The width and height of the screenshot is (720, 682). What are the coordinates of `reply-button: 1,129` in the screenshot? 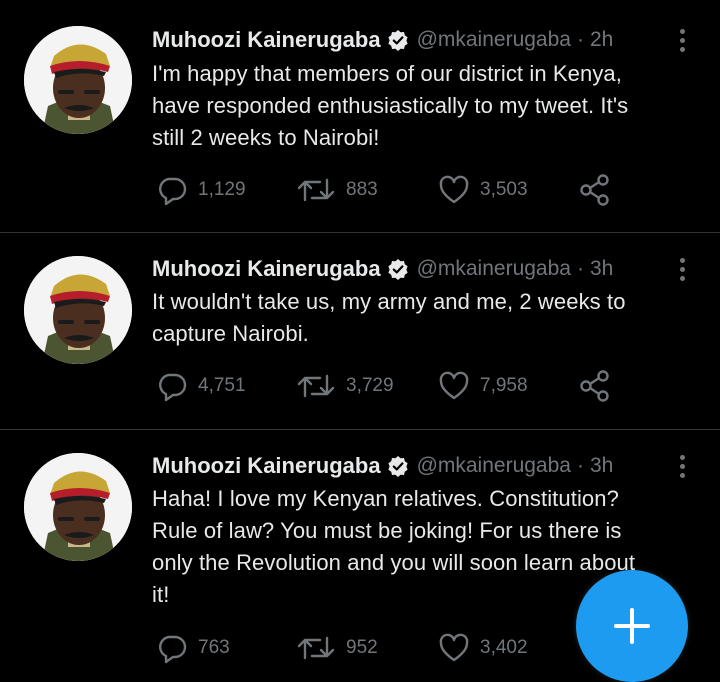 It's located at (201, 190).